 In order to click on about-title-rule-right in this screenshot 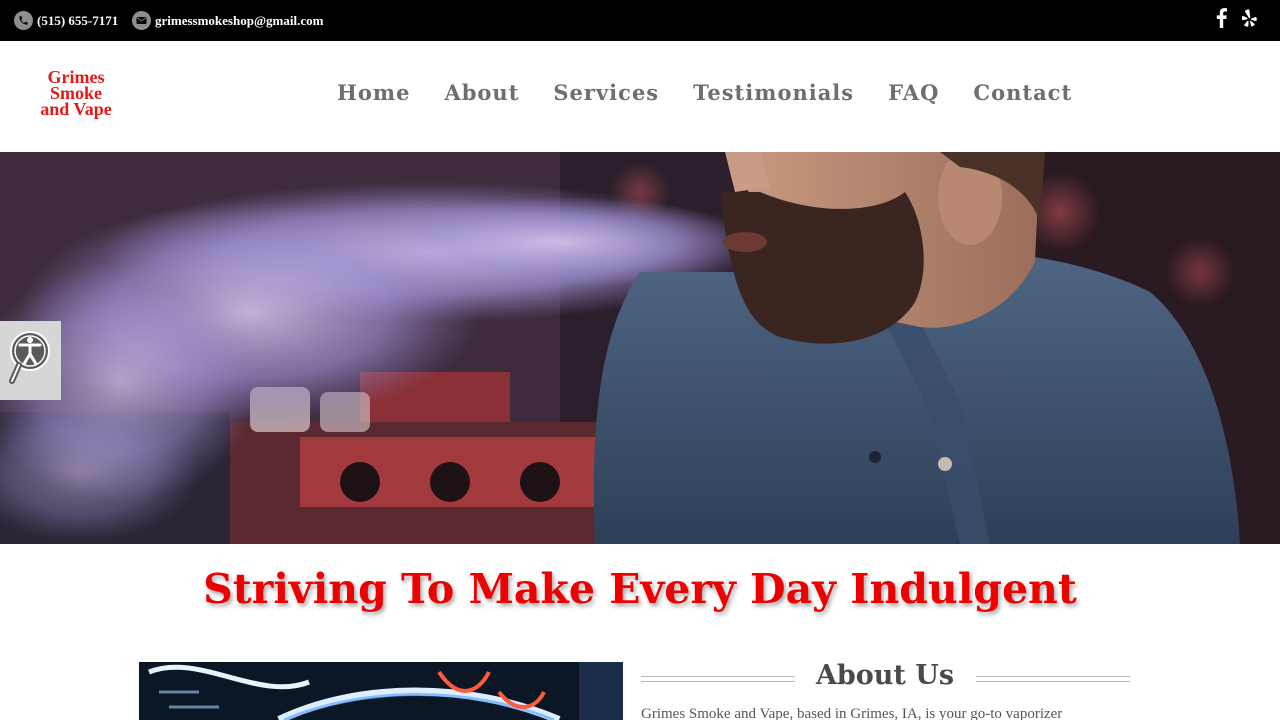, I will do `click(1053, 679)`.